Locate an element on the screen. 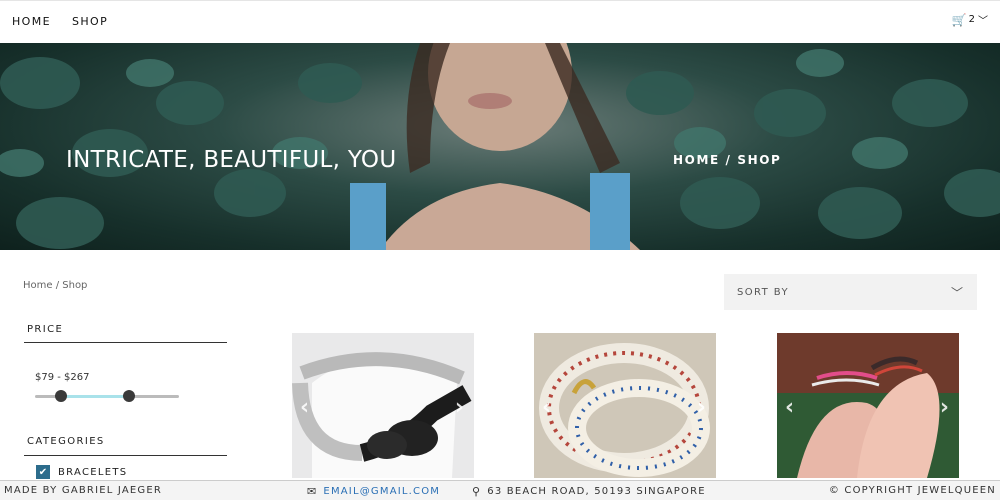 Image resolution: width=1000 pixels, height=500 pixels. product-image-necklace is located at coordinates (383, 405).